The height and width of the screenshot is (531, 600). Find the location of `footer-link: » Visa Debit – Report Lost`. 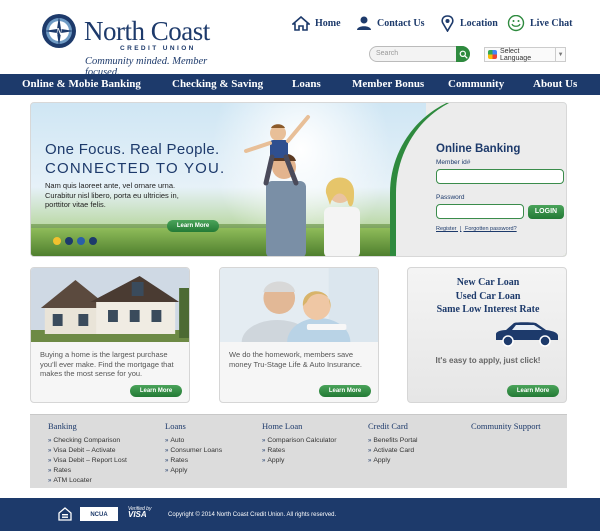

footer-link: » Visa Debit – Report Lost is located at coordinates (87, 461).